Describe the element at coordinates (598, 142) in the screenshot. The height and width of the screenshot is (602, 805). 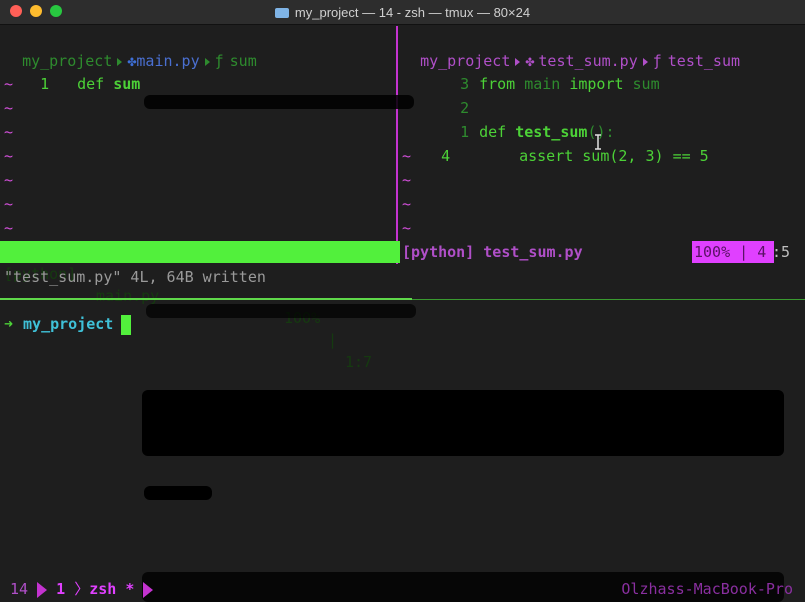
I see `text-cursor-icon` at that location.